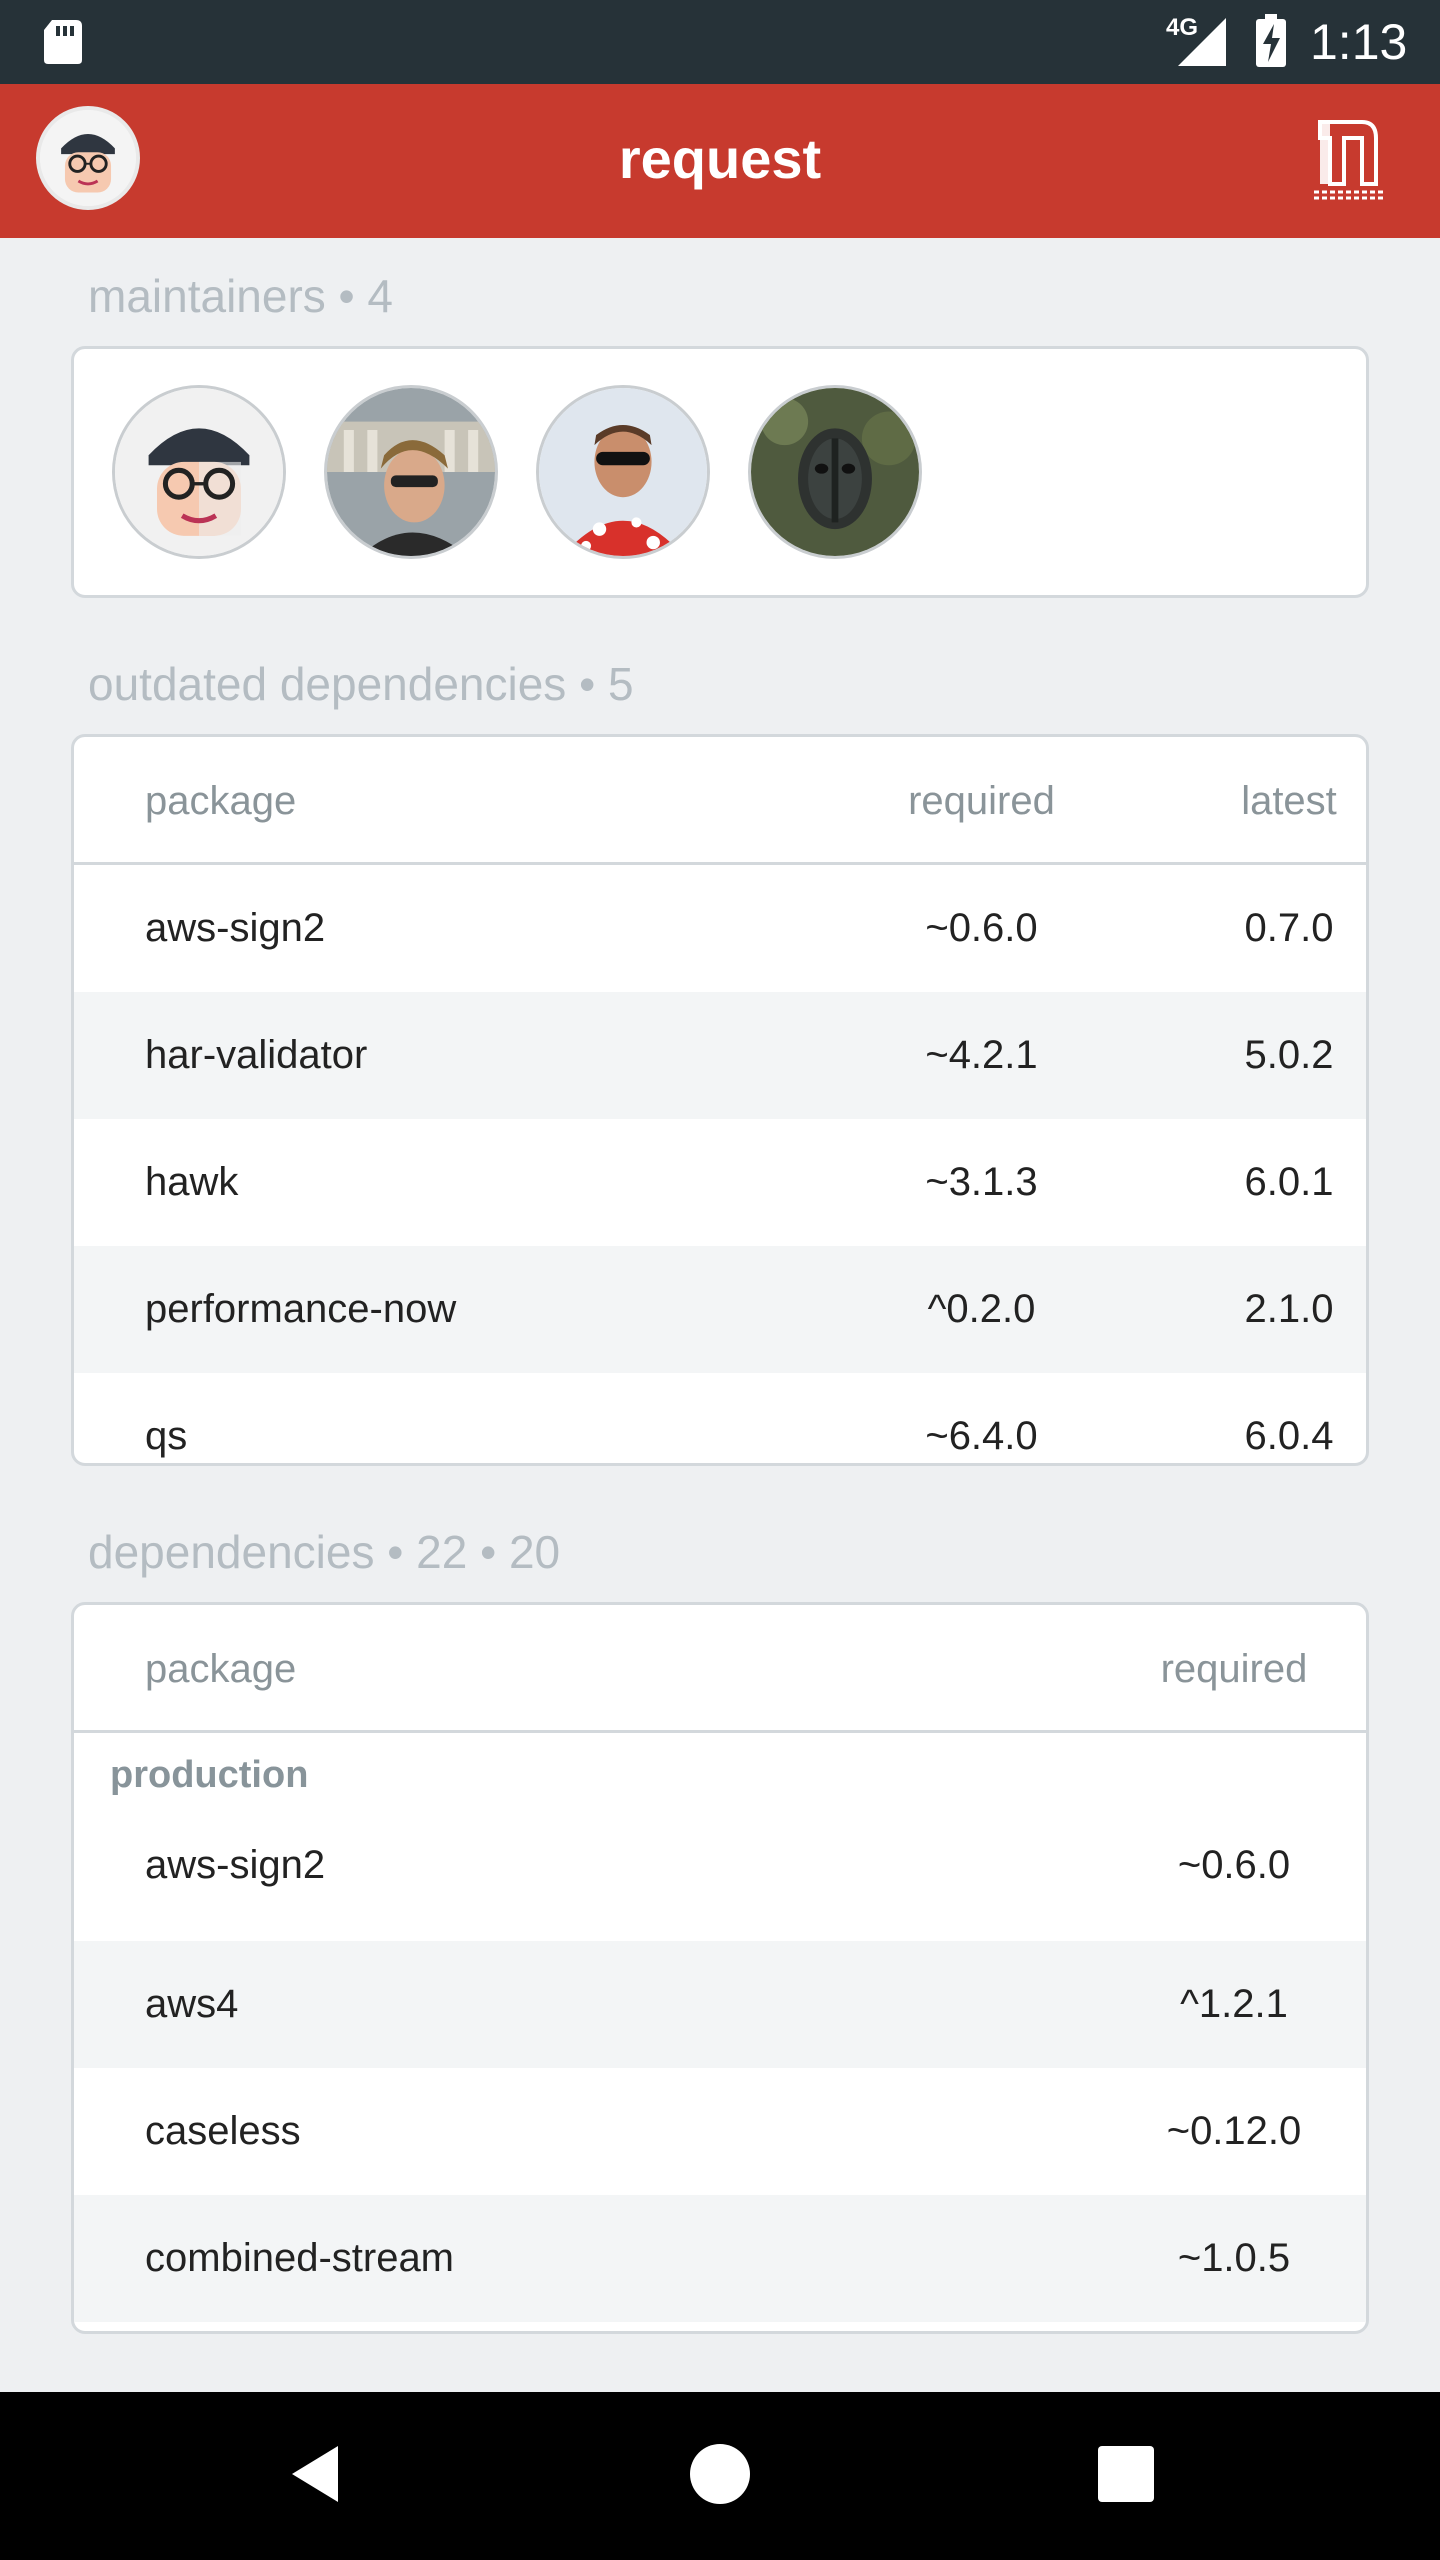 The image size is (1440, 2560). I want to click on package-name: caseless, so click(223, 2131).